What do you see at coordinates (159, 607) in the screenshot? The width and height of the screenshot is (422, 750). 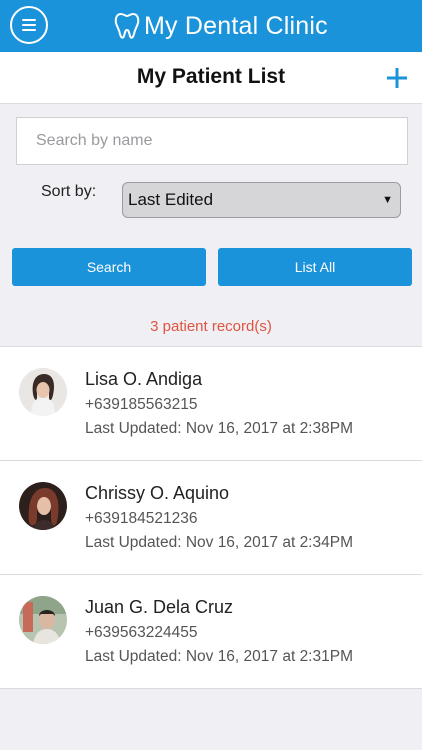 I see `patient-name: Juan G. Dela Cruz` at bounding box center [159, 607].